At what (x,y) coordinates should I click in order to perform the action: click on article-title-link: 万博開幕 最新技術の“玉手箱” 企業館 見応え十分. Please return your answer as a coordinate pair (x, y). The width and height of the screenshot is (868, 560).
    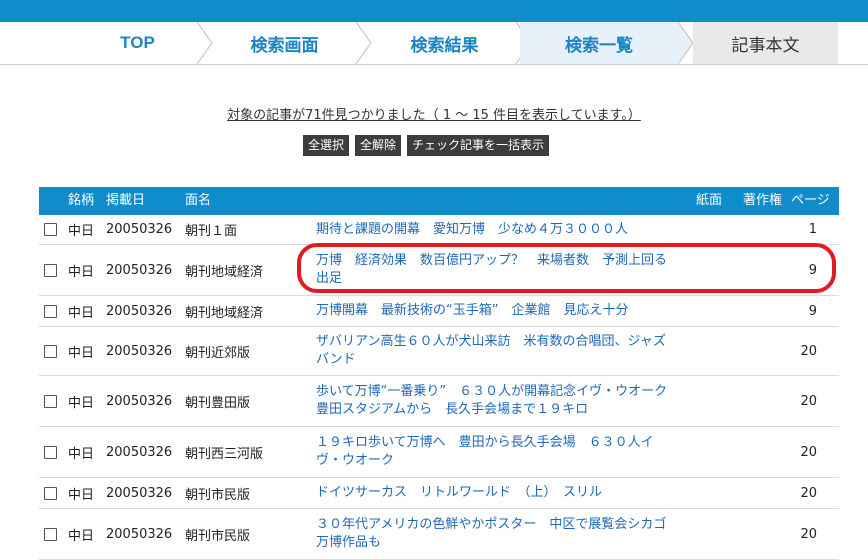
    Looking at the image, I should click on (472, 311).